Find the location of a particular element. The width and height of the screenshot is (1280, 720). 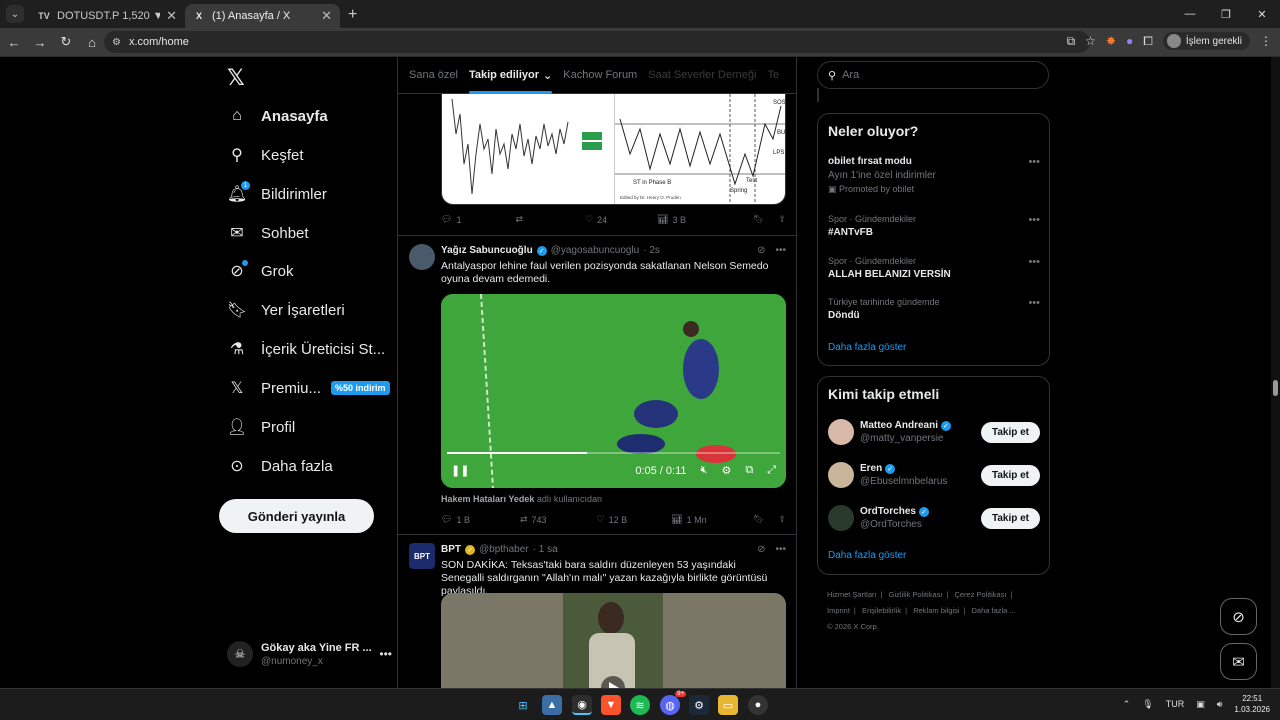

reload-icon: ↻ is located at coordinates (66, 42).